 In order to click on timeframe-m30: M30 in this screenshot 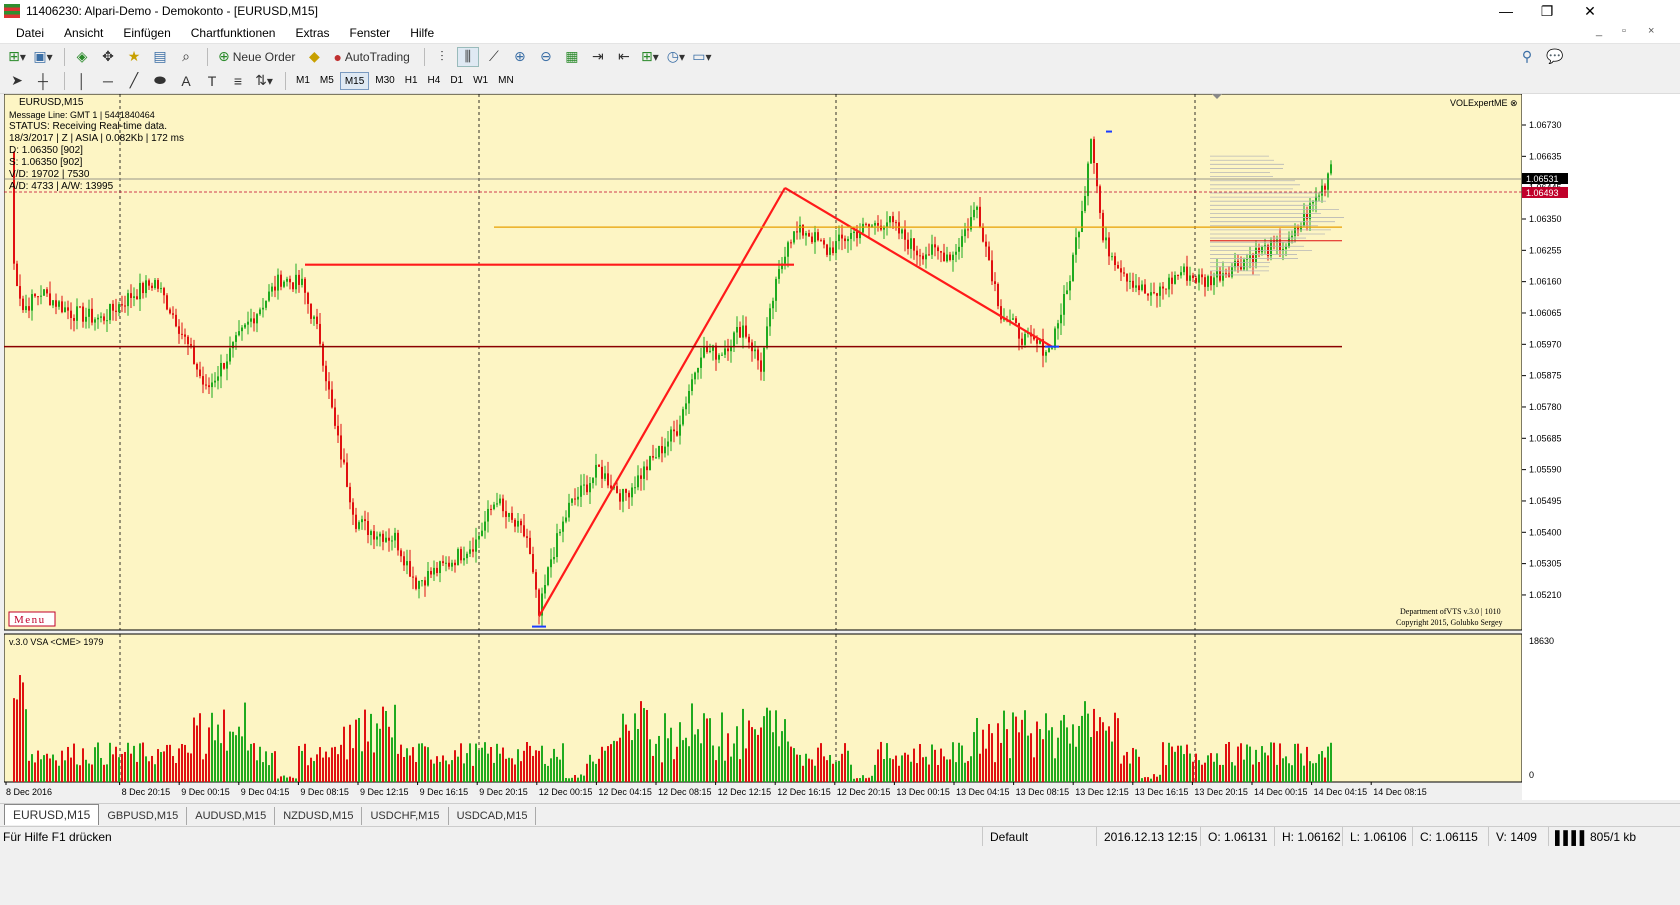, I will do `click(384, 81)`.